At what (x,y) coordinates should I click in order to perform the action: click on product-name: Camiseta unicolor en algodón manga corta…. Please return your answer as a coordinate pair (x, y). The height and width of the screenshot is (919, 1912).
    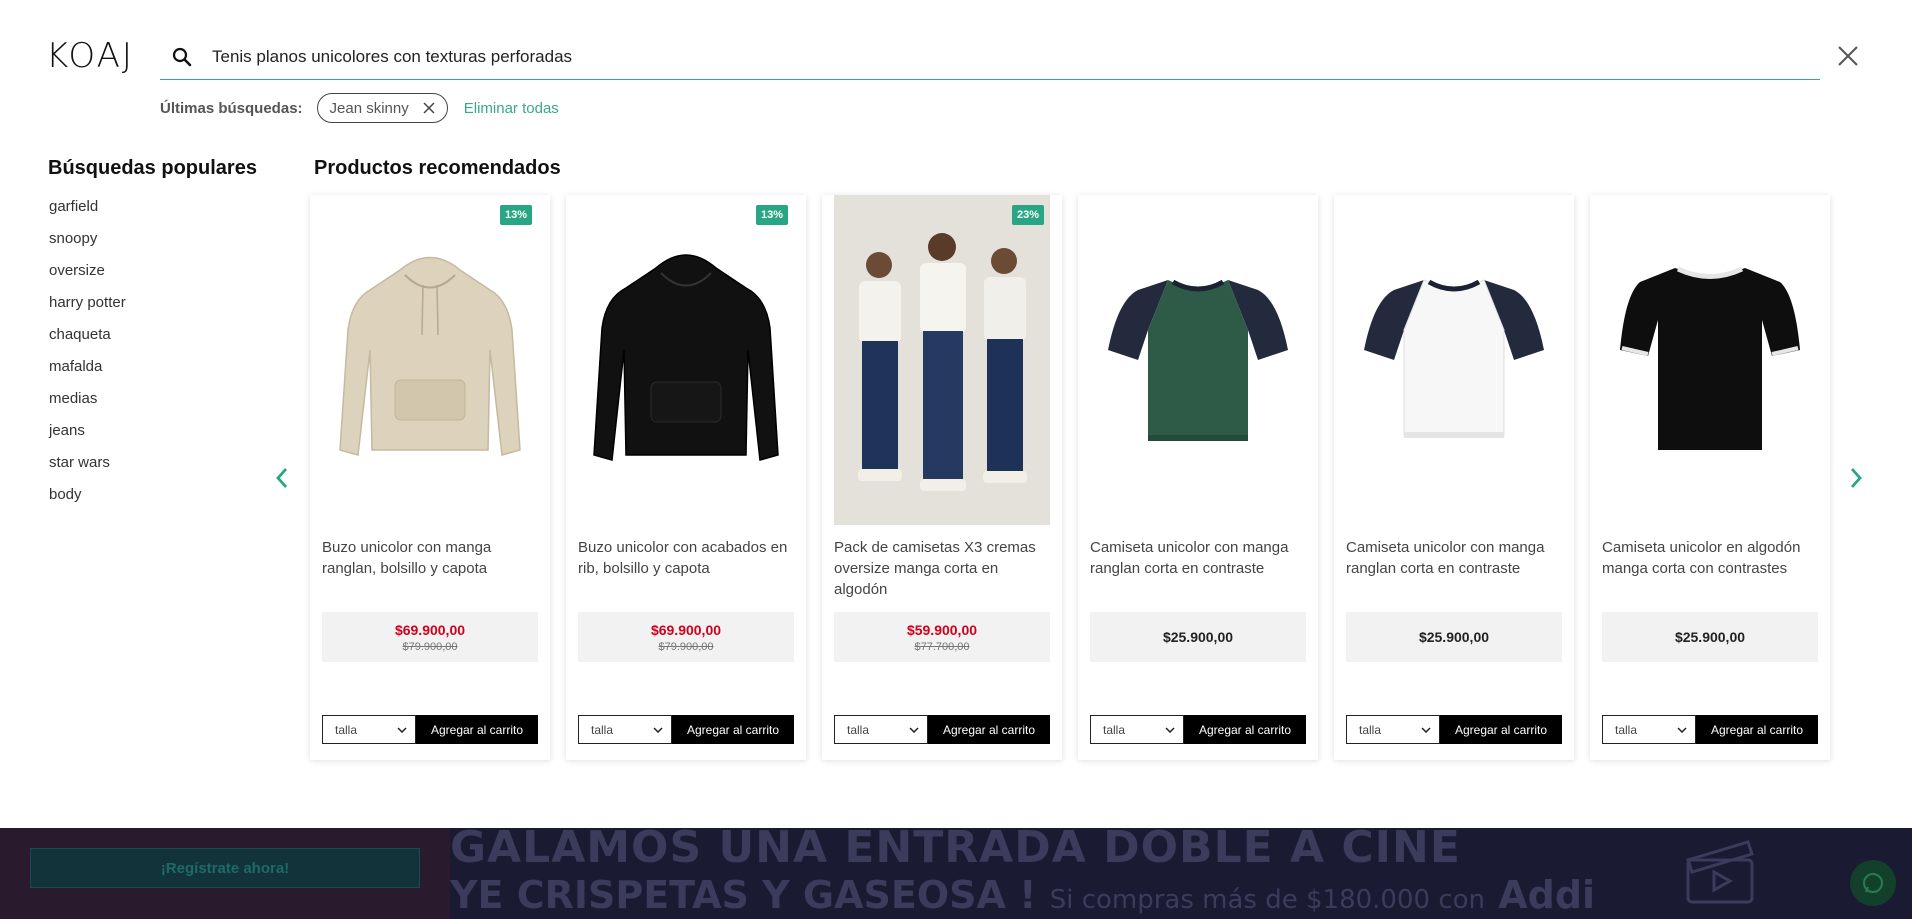
    Looking at the image, I should click on (1712, 558).